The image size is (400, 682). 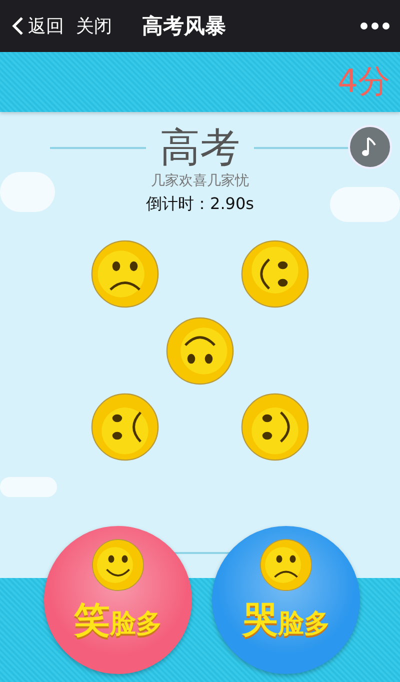 I want to click on music-note-button, so click(x=370, y=147).